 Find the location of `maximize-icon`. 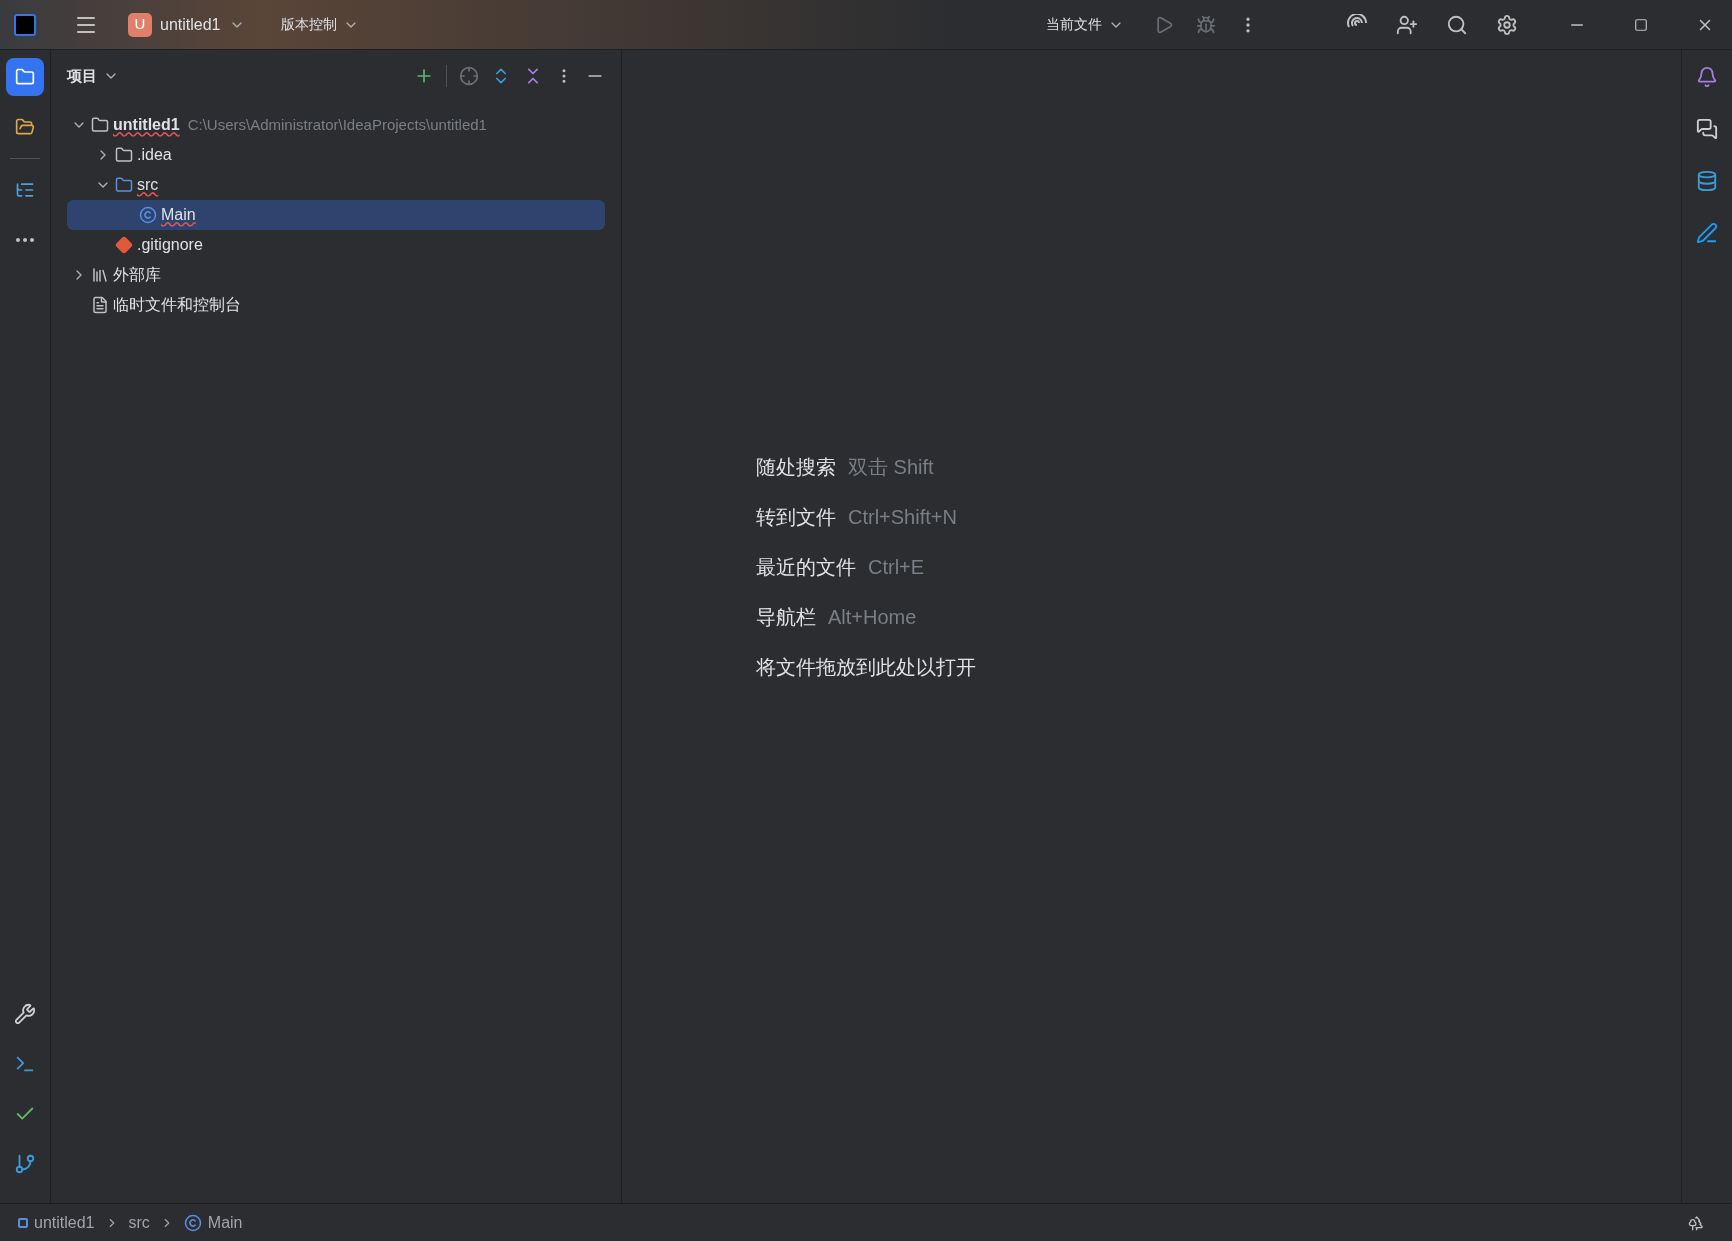

maximize-icon is located at coordinates (1641, 24).